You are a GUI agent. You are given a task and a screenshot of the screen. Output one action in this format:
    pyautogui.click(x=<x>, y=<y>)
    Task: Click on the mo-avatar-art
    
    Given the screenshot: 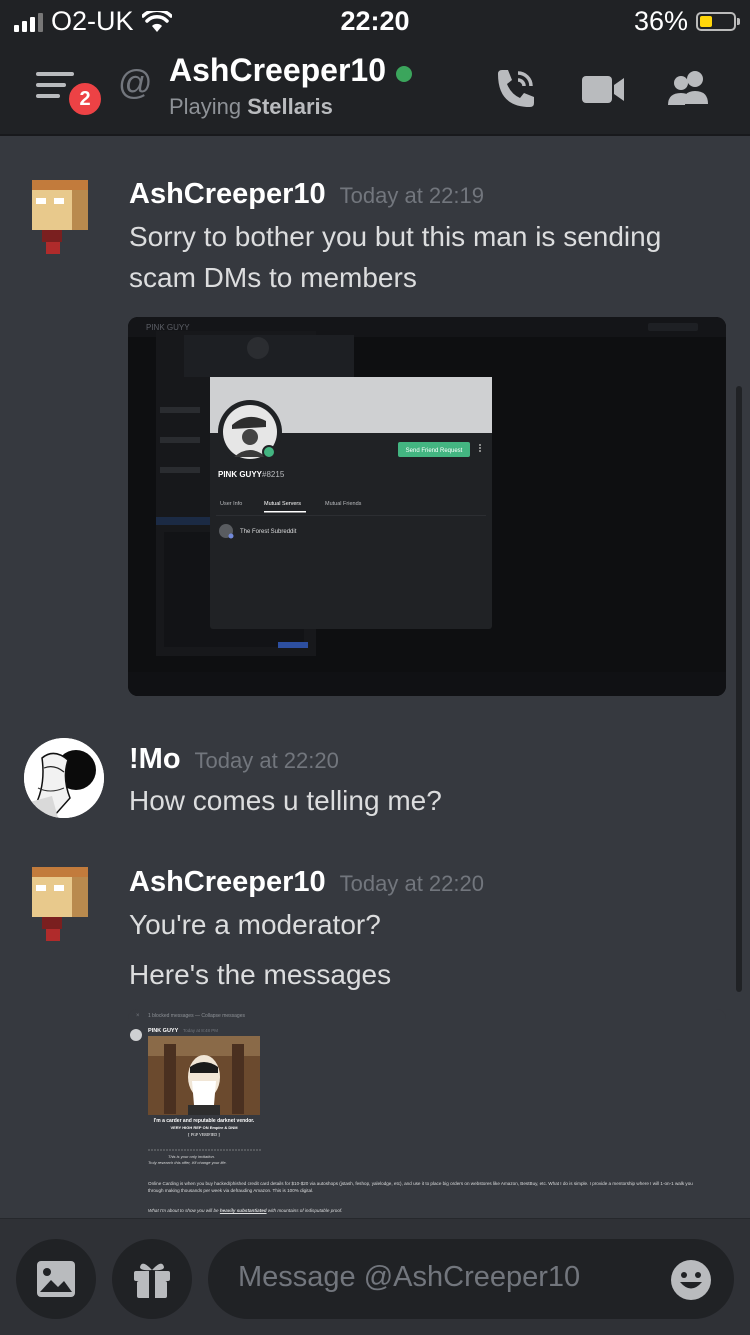 What is the action you would take?
    pyautogui.click(x=64, y=778)
    